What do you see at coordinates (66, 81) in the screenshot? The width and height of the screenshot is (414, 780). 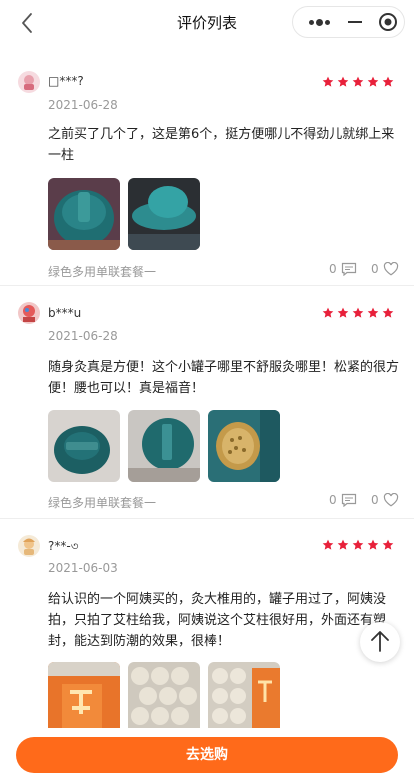 I see `reviewer-name: □***?` at bounding box center [66, 81].